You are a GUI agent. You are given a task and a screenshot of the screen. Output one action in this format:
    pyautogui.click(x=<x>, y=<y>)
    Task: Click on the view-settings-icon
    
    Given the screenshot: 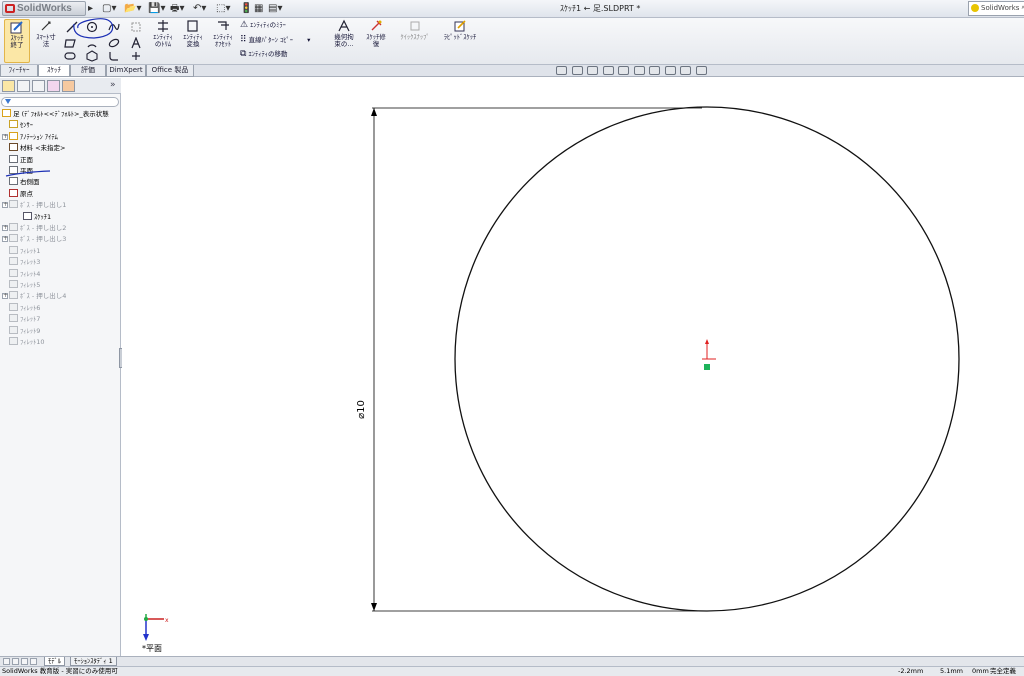 What is the action you would take?
    pyautogui.click(x=701, y=70)
    